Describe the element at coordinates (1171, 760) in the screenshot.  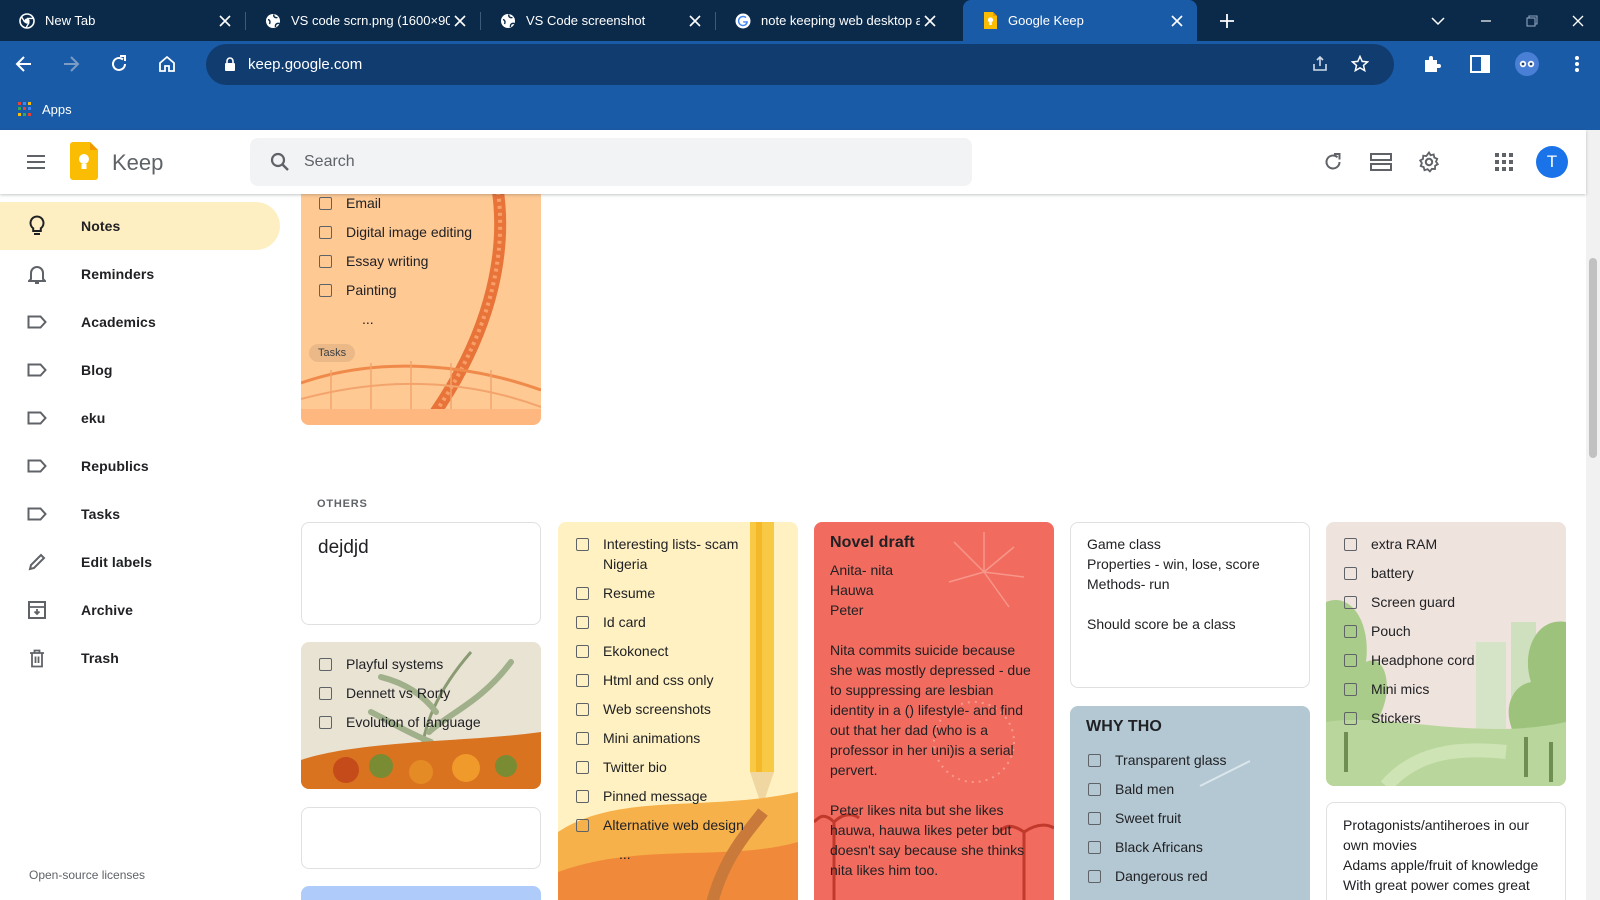
I see `checklist-item: Transparent glass` at that location.